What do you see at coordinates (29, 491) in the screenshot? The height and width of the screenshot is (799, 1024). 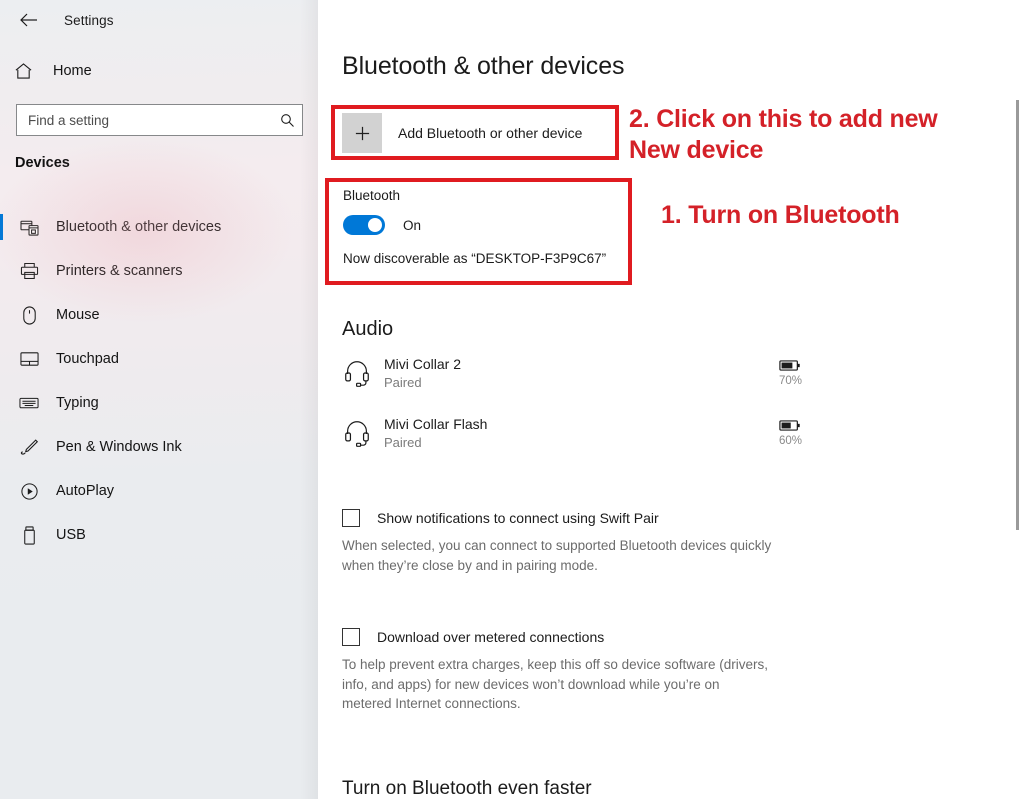 I see `autoplay-icon` at bounding box center [29, 491].